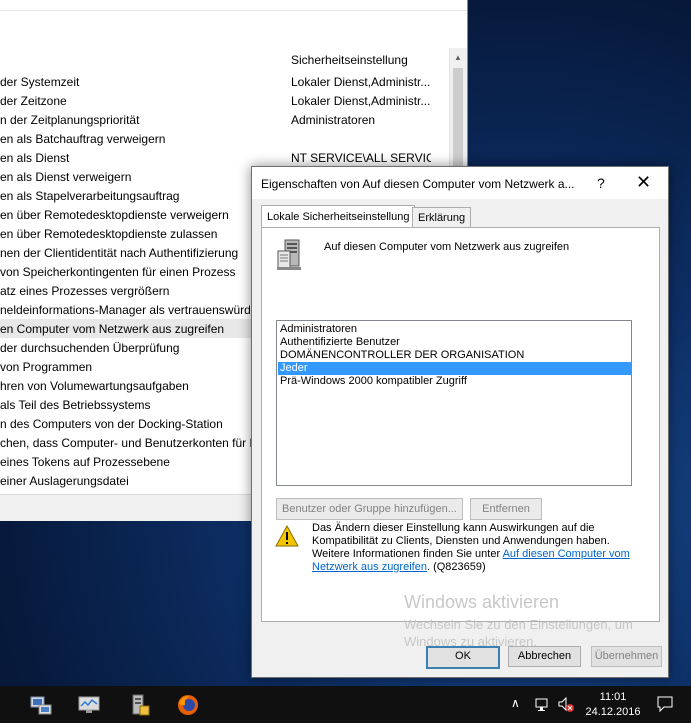  What do you see at coordinates (454, 355) in the screenshot?
I see `list-item: DOMÄNENCONTROLLER DER ORGANISATION` at bounding box center [454, 355].